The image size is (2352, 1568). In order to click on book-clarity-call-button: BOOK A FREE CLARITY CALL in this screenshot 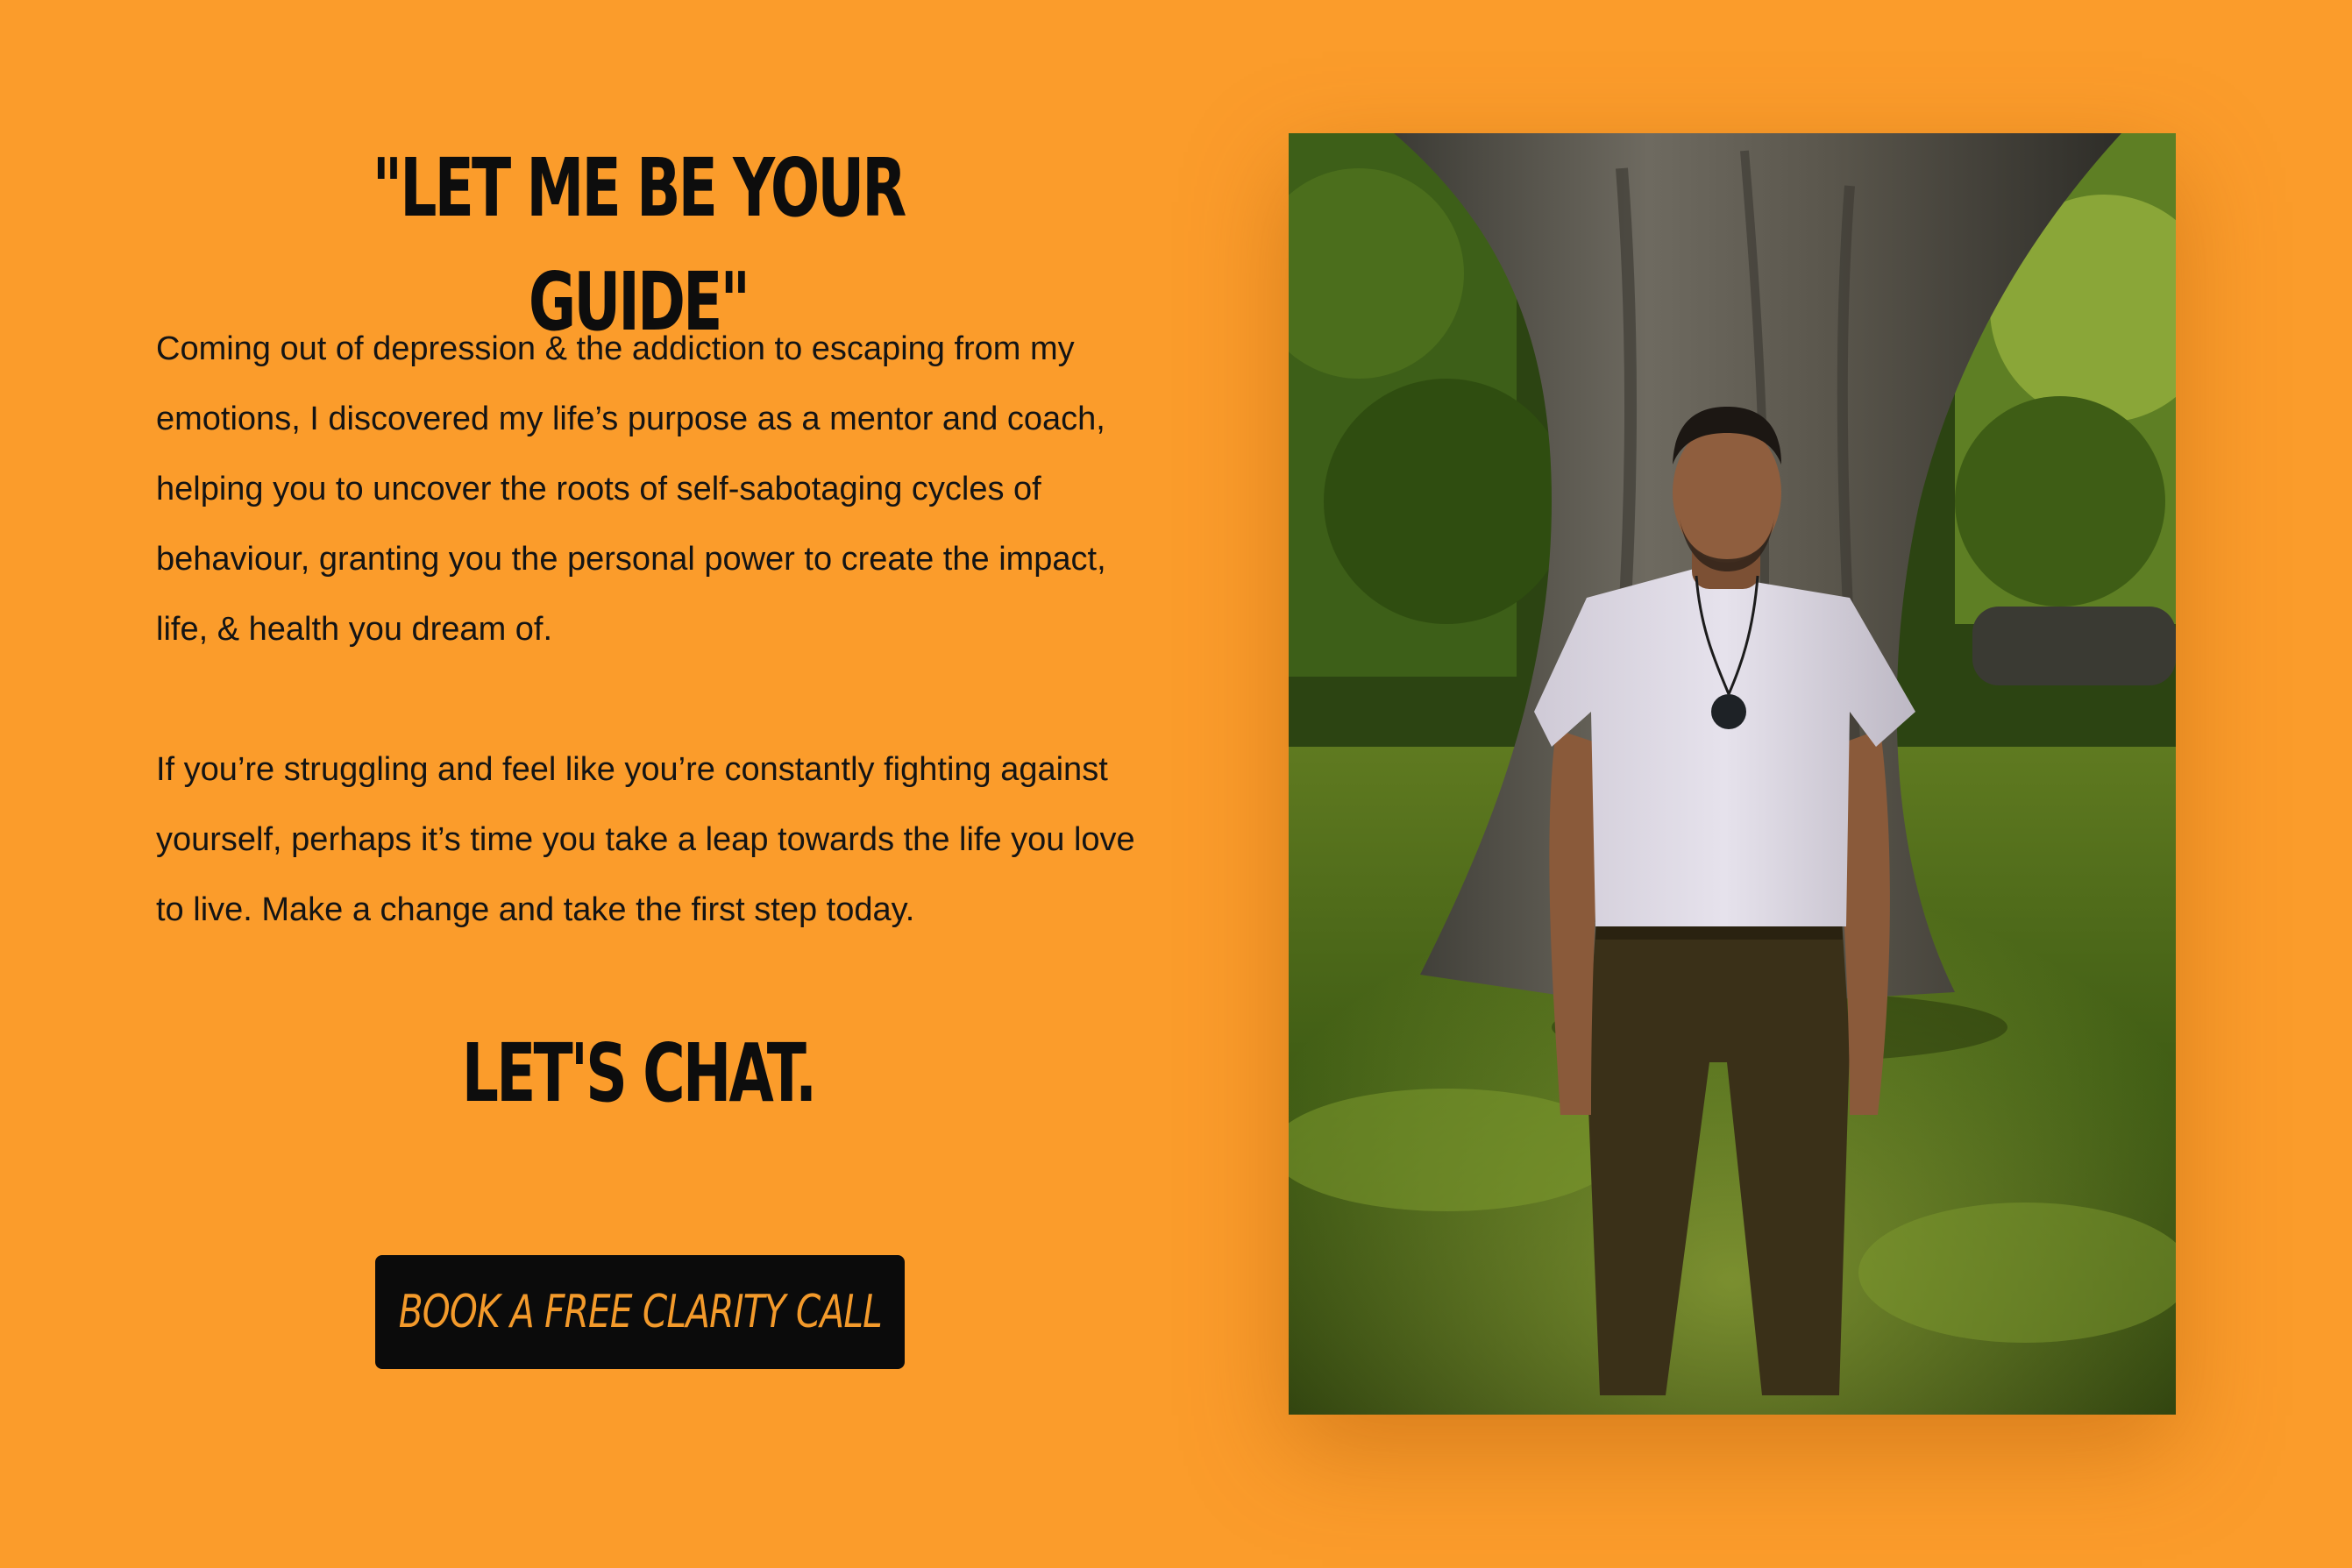, I will do `click(640, 1312)`.